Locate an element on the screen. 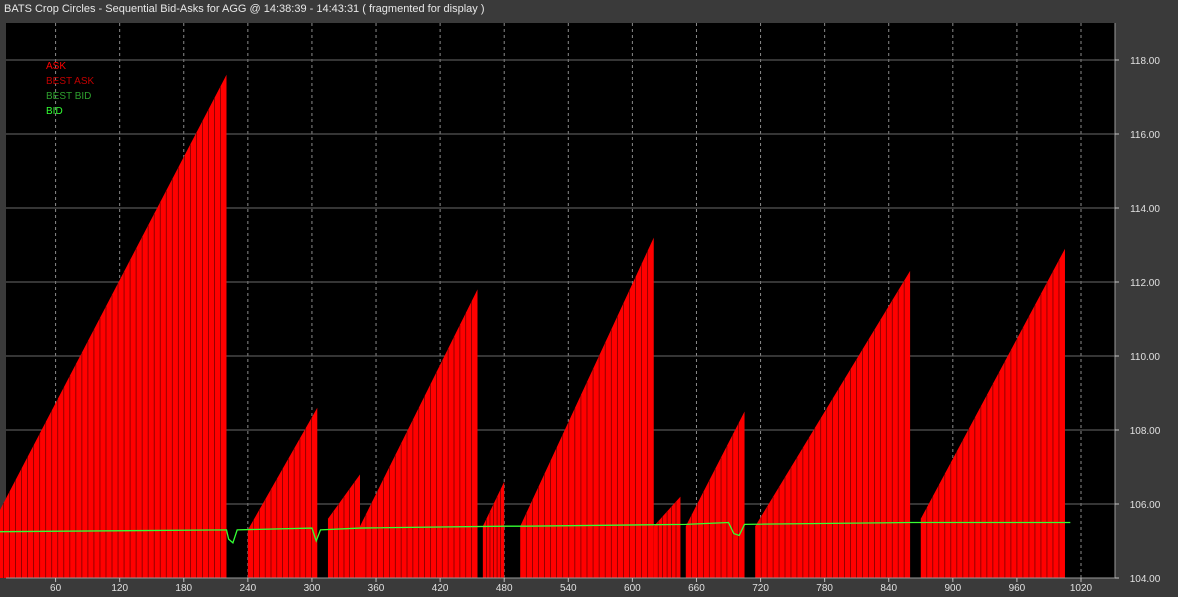 This screenshot has height=597, width=1178. x-tick-label-0: 60 is located at coordinates (56, 588).